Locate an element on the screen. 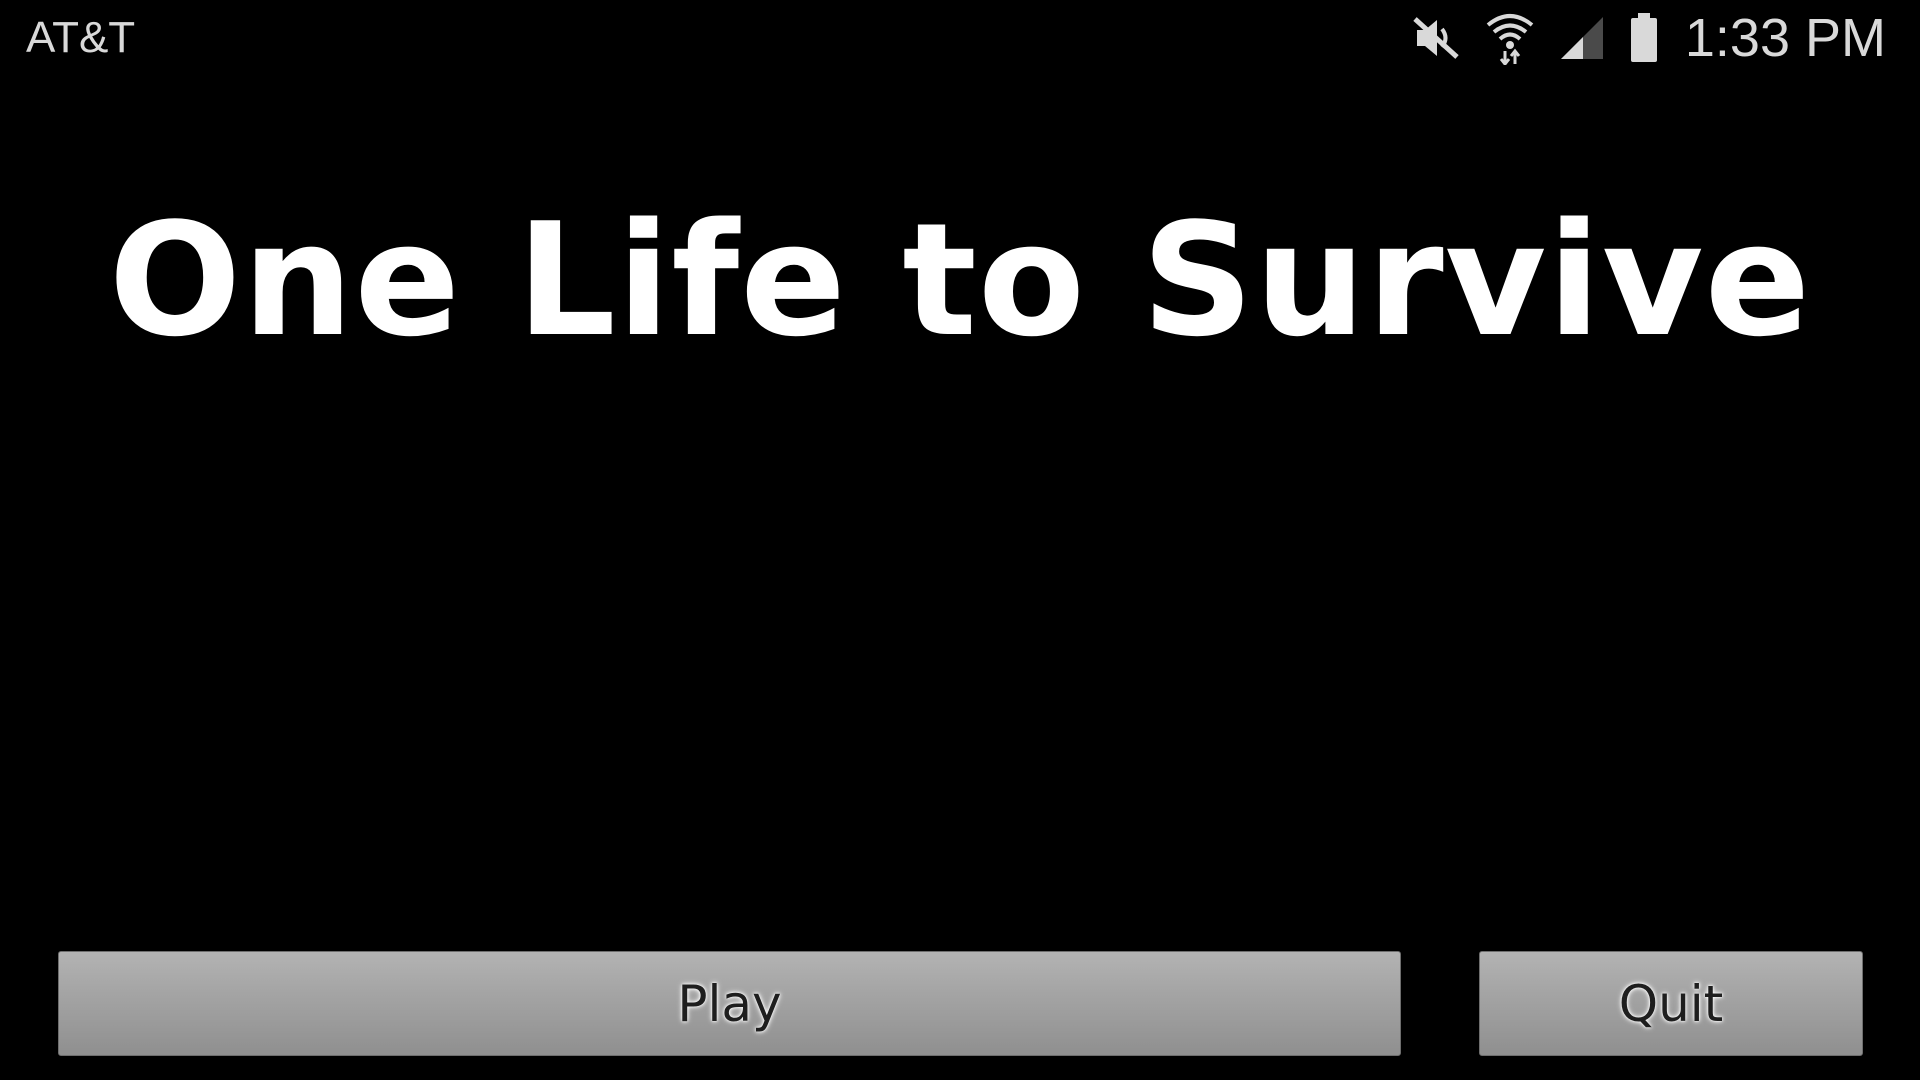 The width and height of the screenshot is (1920, 1080). game-title: One Life to Survive is located at coordinates (960, 280).